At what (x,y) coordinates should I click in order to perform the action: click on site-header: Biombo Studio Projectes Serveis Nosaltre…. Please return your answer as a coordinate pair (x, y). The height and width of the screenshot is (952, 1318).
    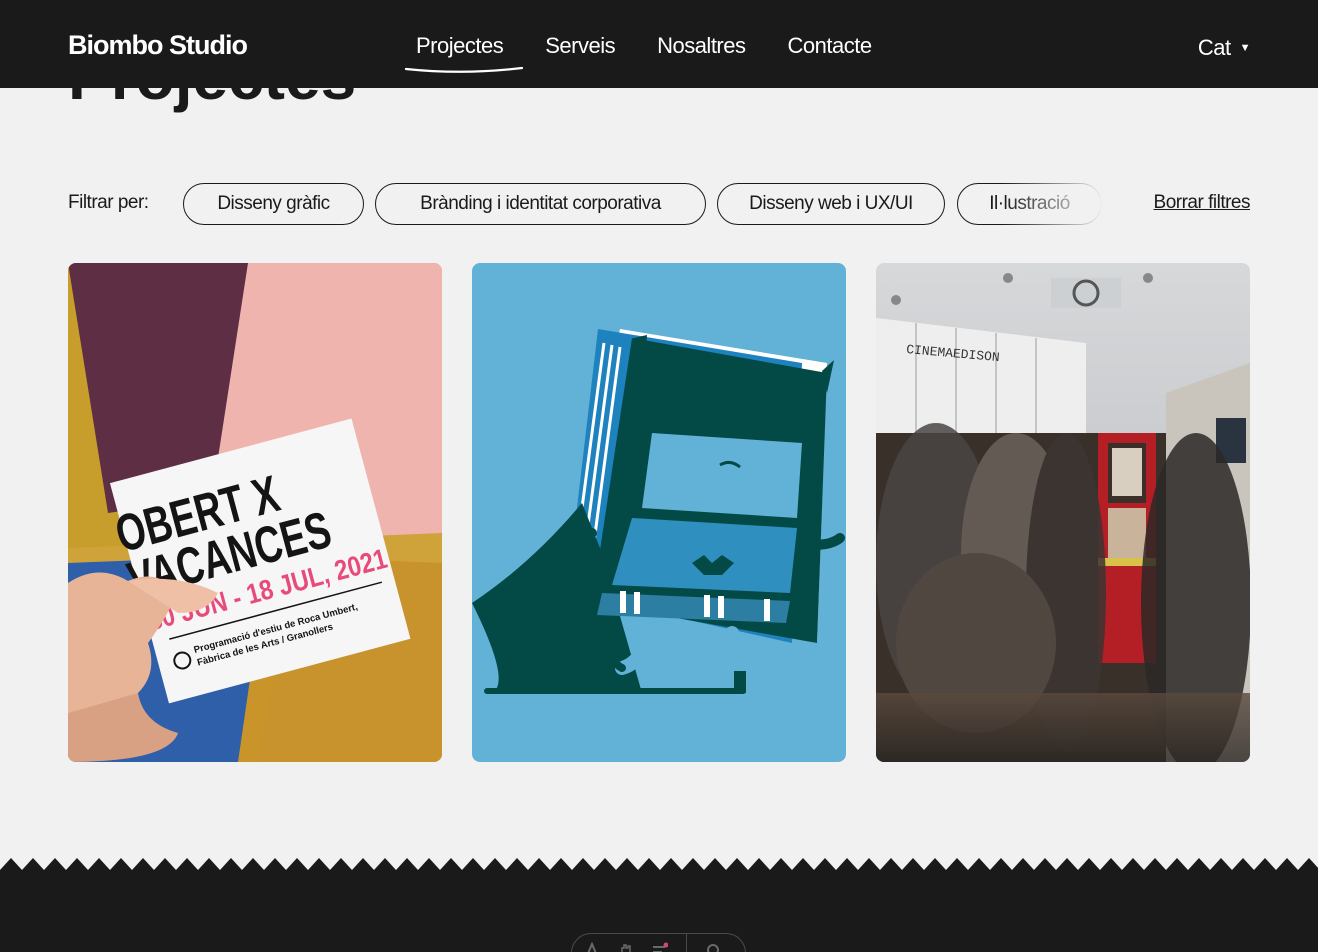
    Looking at the image, I should click on (659, 44).